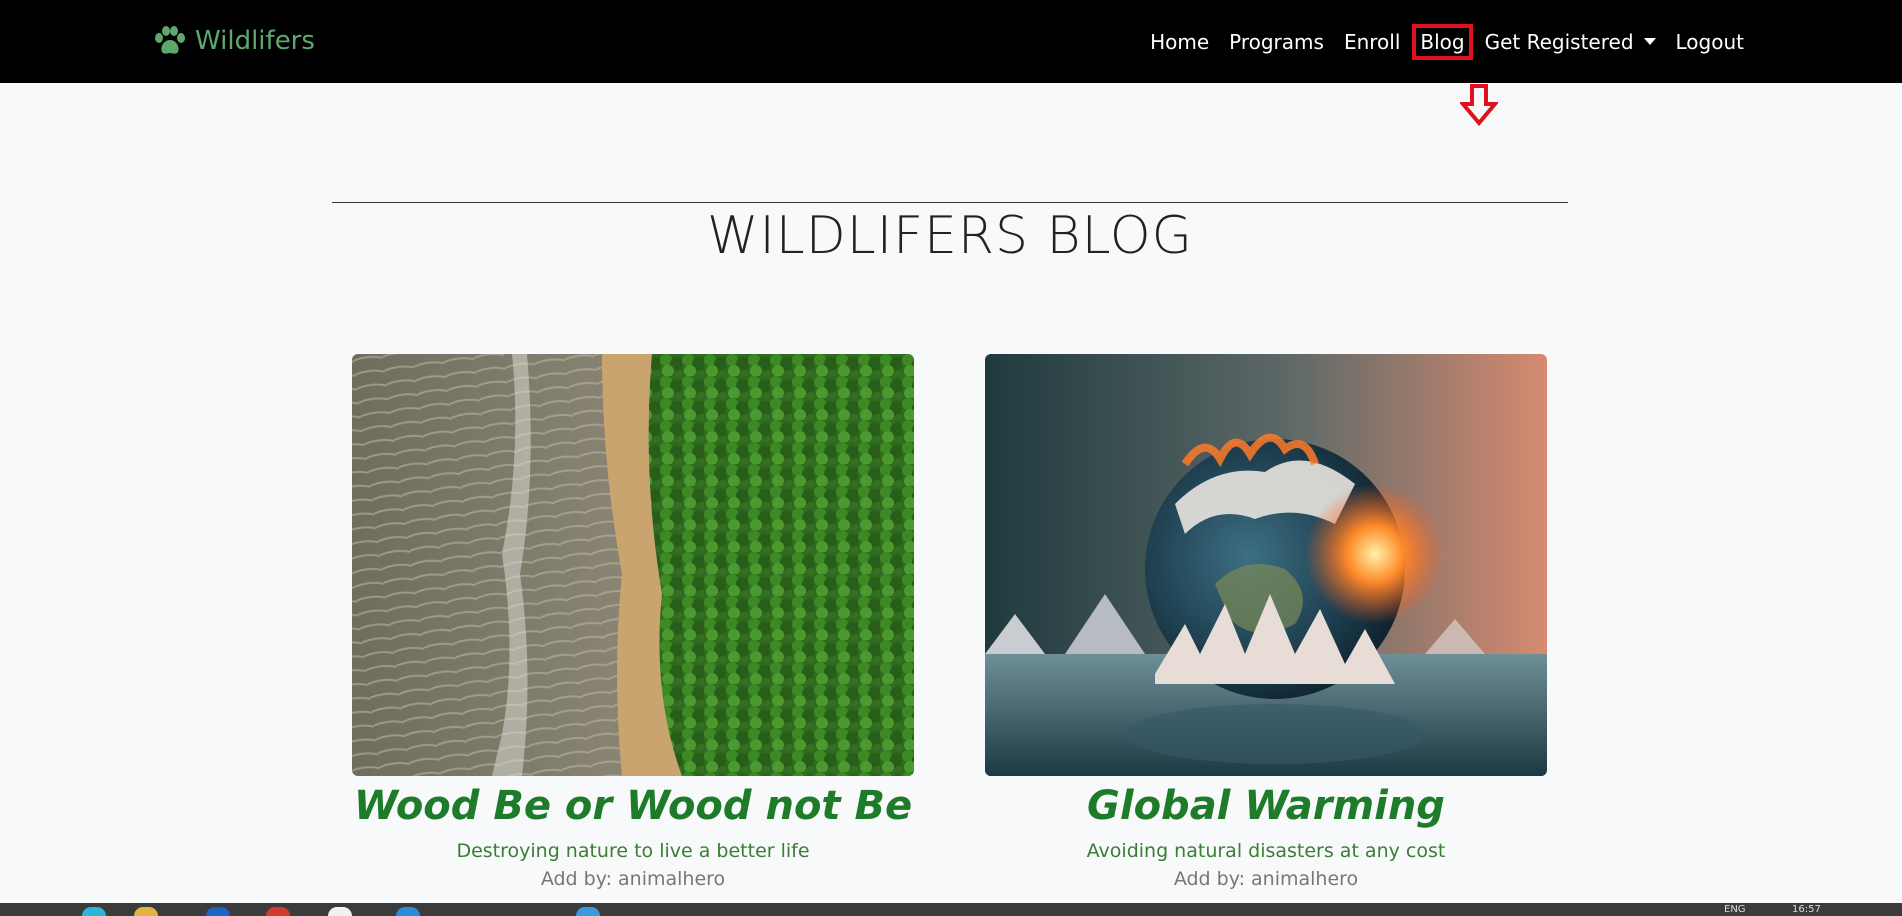  I want to click on heading-divider, so click(950, 202).